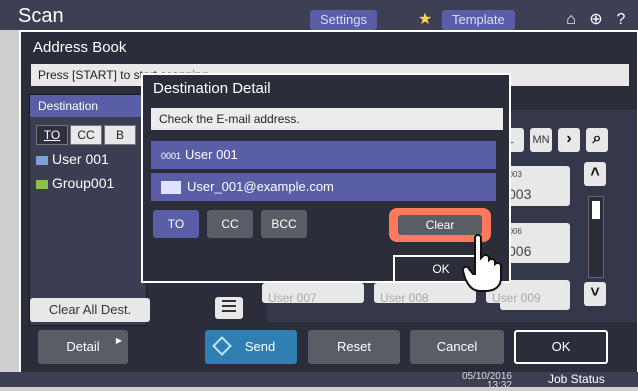 The height and width of the screenshot is (391, 638). I want to click on window-title: Address Book, so click(80, 47).